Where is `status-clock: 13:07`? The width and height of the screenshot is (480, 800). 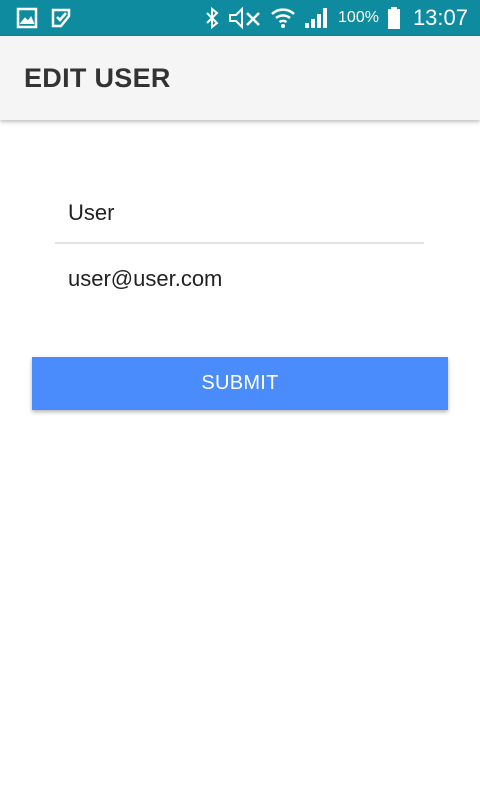
status-clock: 13:07 is located at coordinates (440, 17).